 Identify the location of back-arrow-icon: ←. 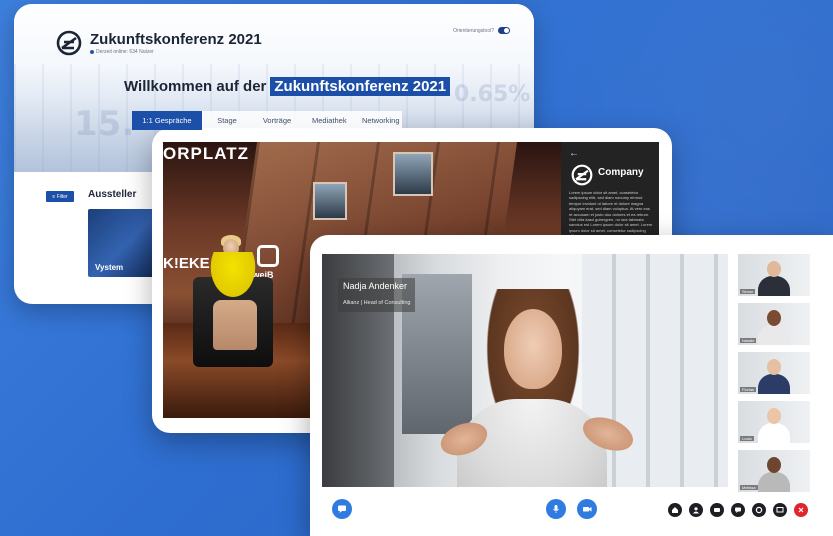
(574, 153).